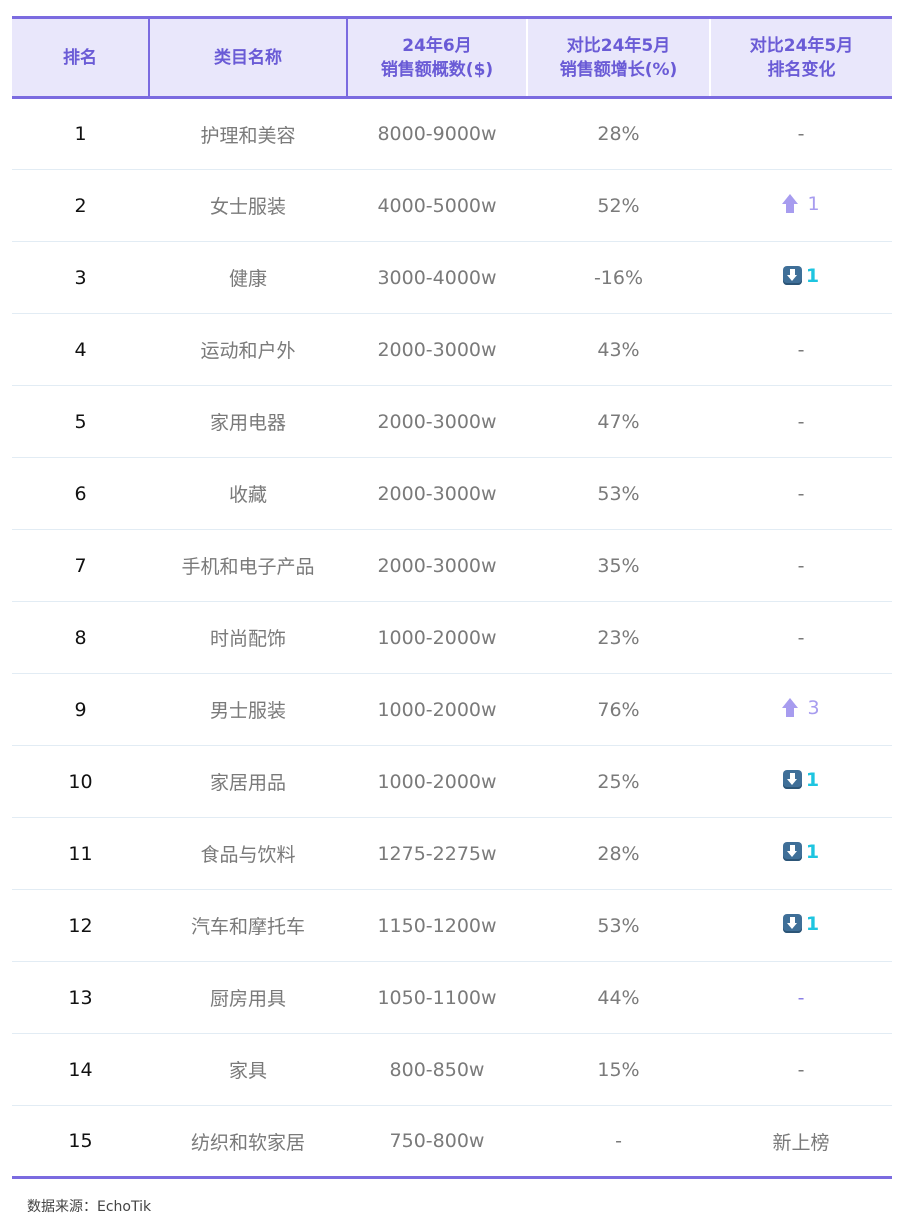 This screenshot has height=1226, width=906. Describe the element at coordinates (248, 853) in the screenshot. I see `category-cell: 食品与饮料` at that location.